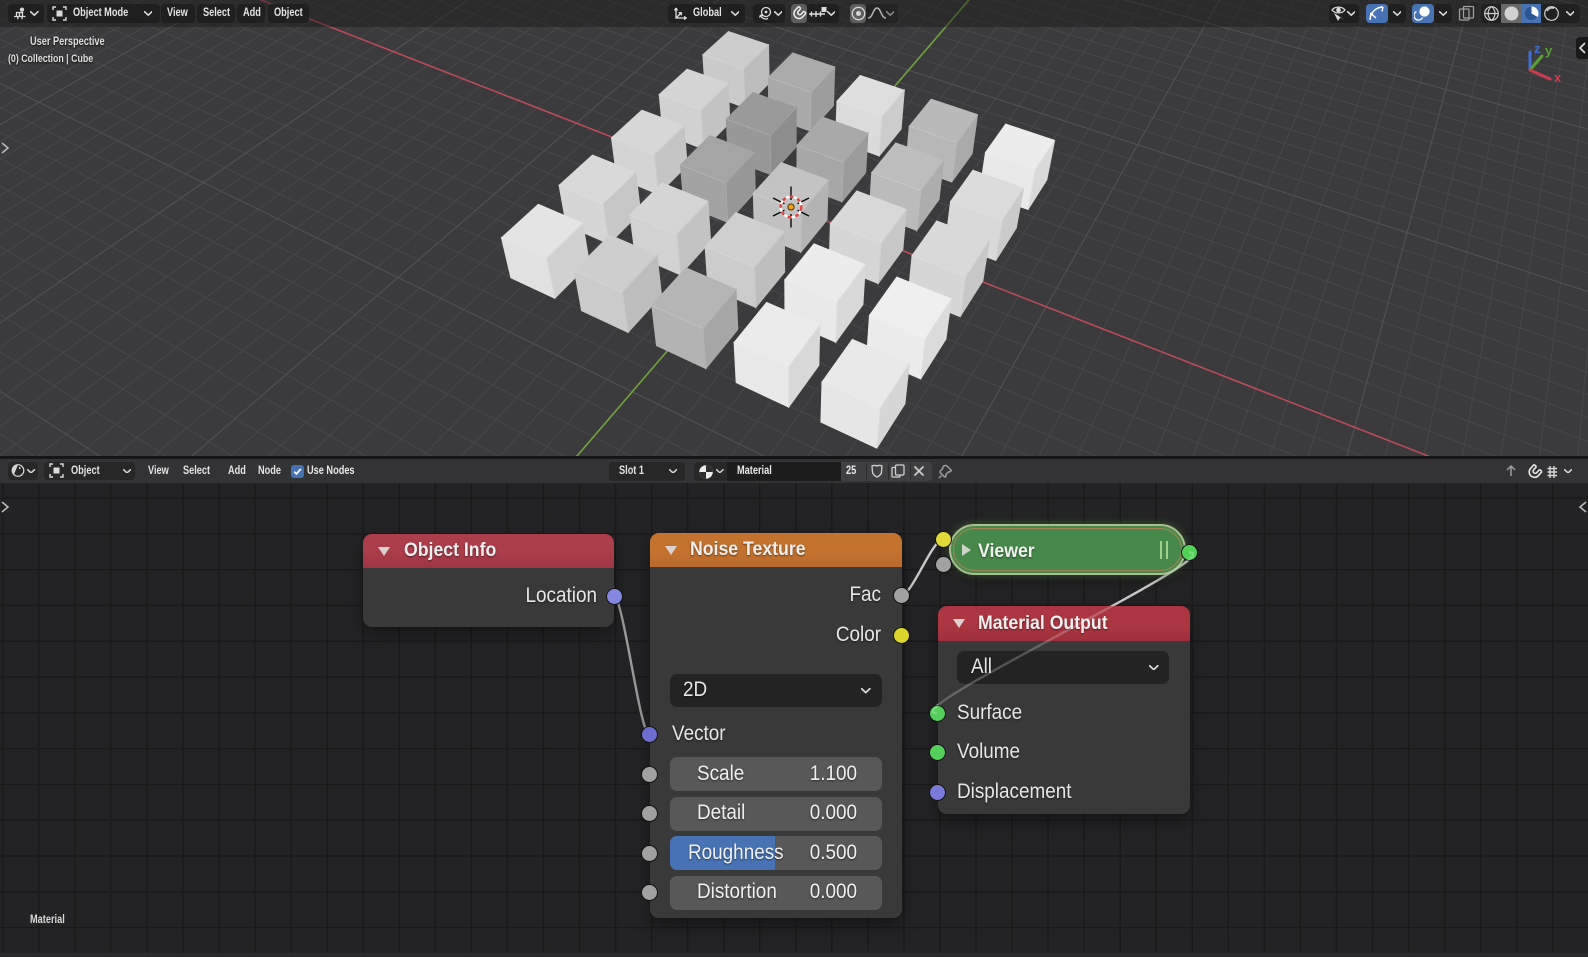  I want to click on svg-text: x, so click(1558, 77).